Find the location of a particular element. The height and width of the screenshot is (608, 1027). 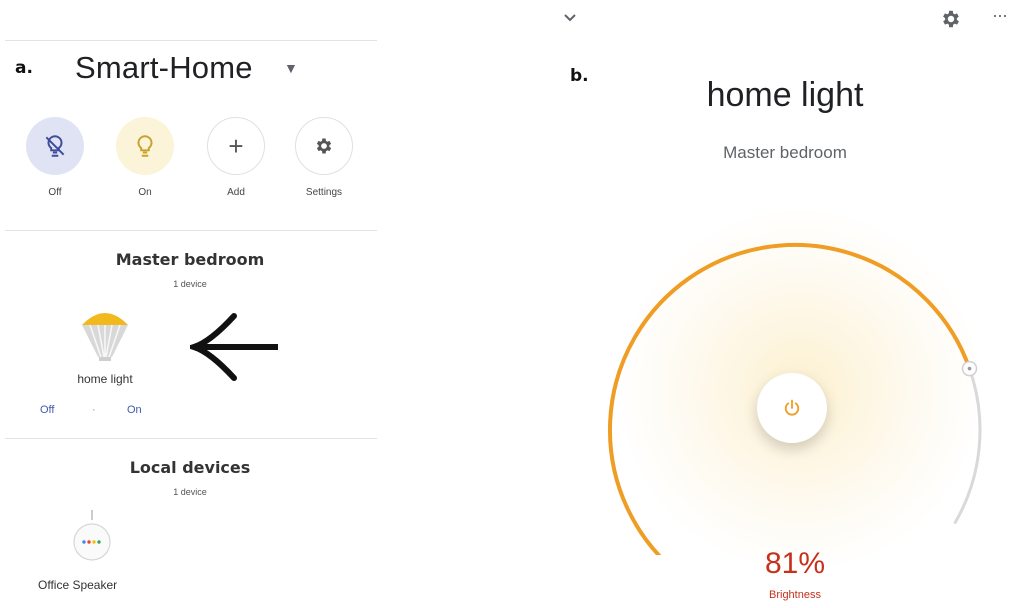

arrow-annotation-icon is located at coordinates (234, 347).